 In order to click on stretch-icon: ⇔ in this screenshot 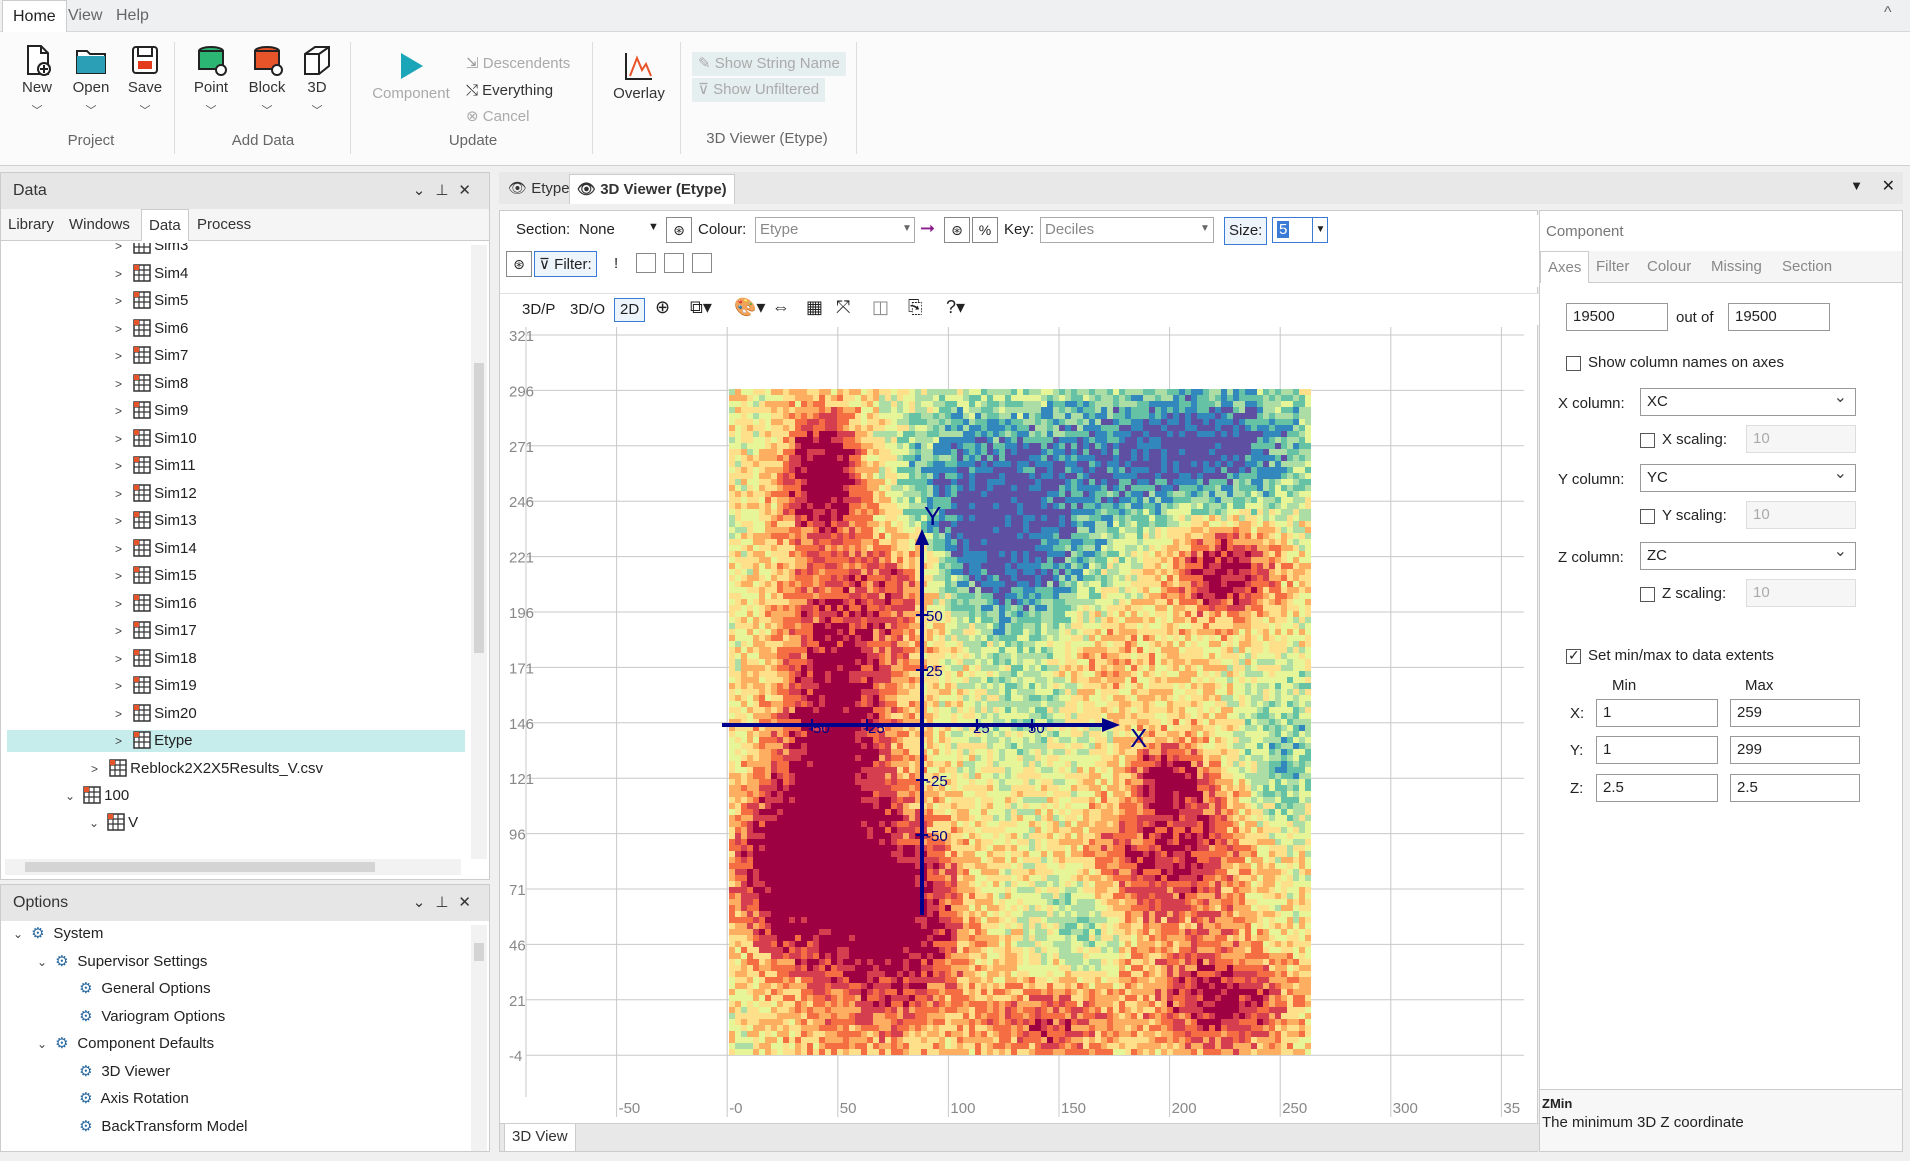, I will do `click(781, 307)`.